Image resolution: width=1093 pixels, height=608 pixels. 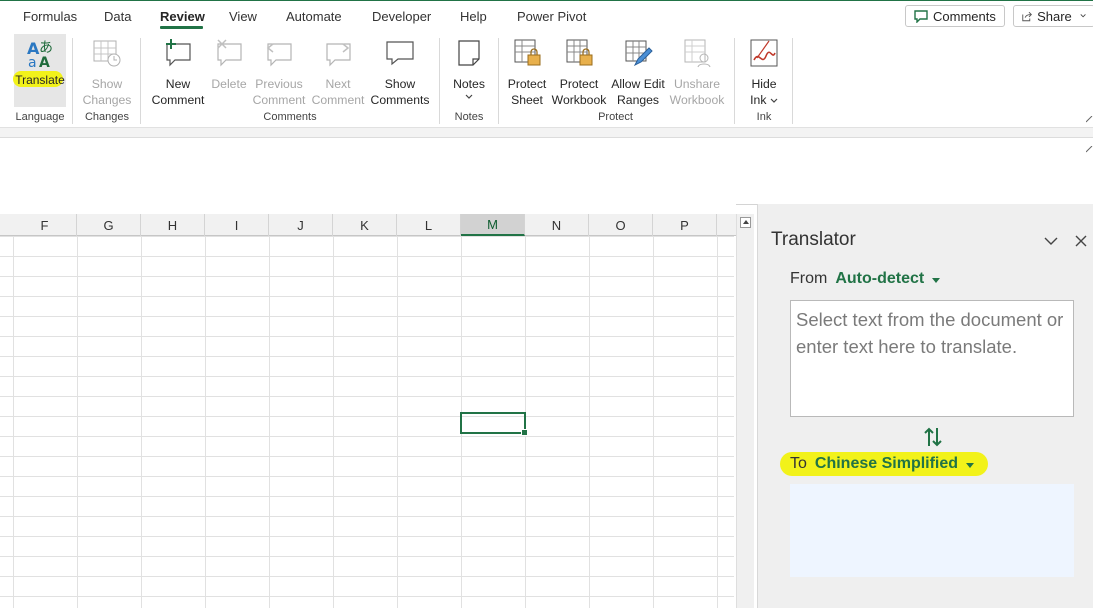 What do you see at coordinates (314, 16) in the screenshot?
I see `tab-automate: Automate` at bounding box center [314, 16].